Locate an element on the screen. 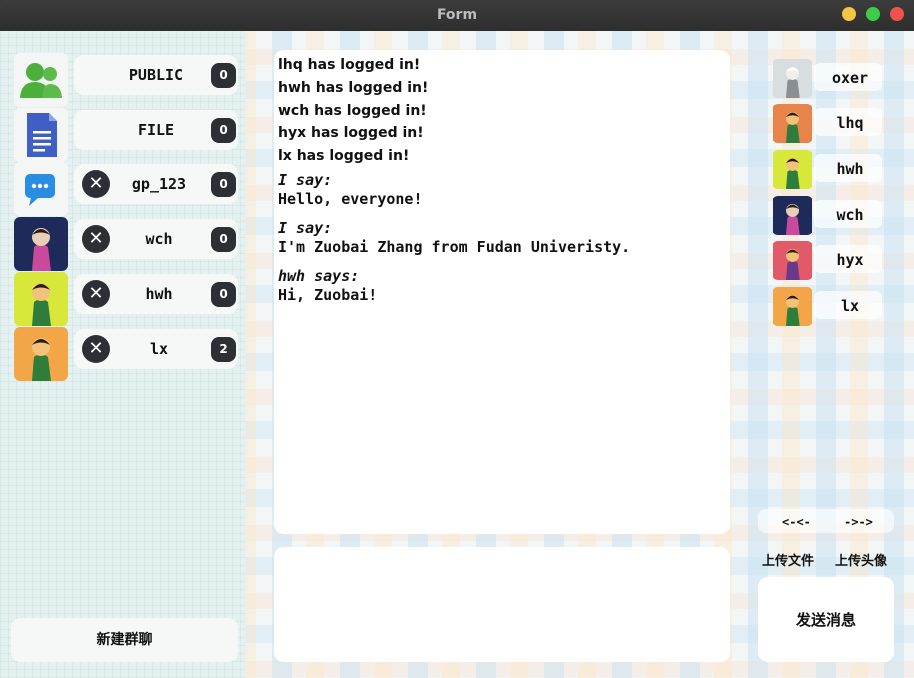  send-message-label: 发送消息 is located at coordinates (825, 620).